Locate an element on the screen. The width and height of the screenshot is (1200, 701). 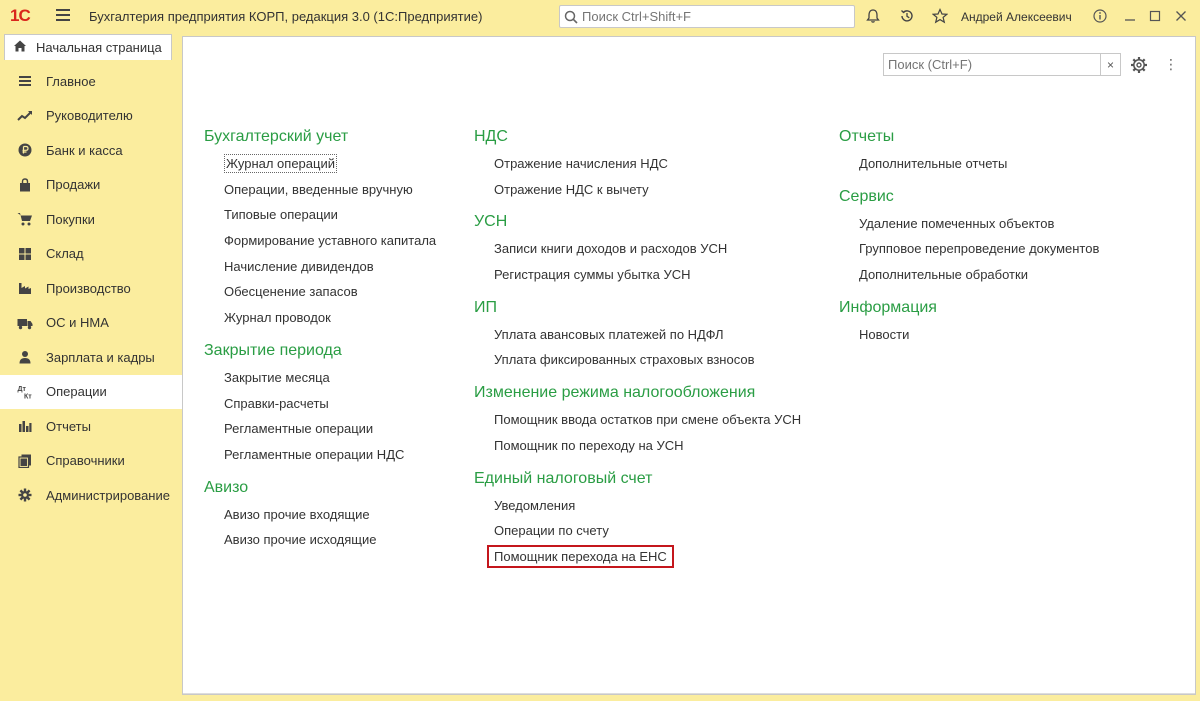
link-news: Новости is located at coordinates (969, 335).